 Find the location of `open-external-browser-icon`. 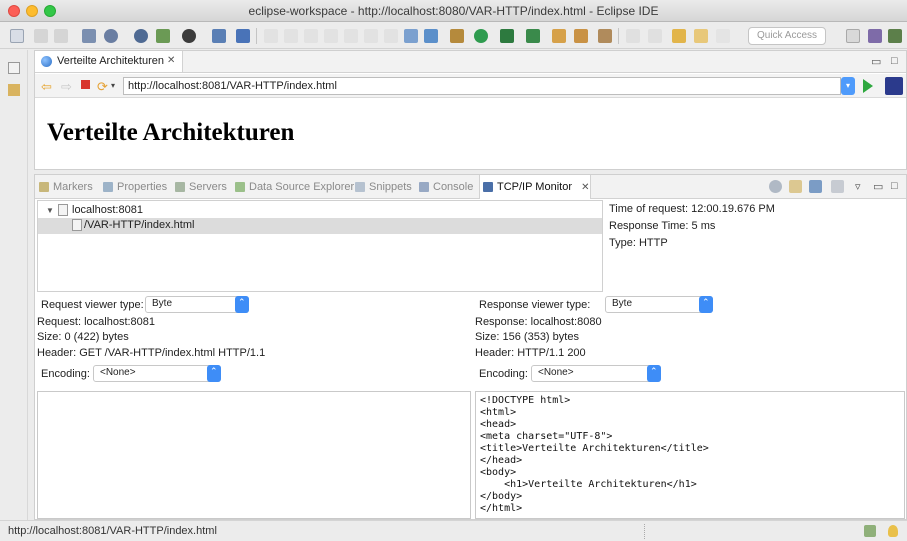

open-external-browser-icon is located at coordinates (894, 86).